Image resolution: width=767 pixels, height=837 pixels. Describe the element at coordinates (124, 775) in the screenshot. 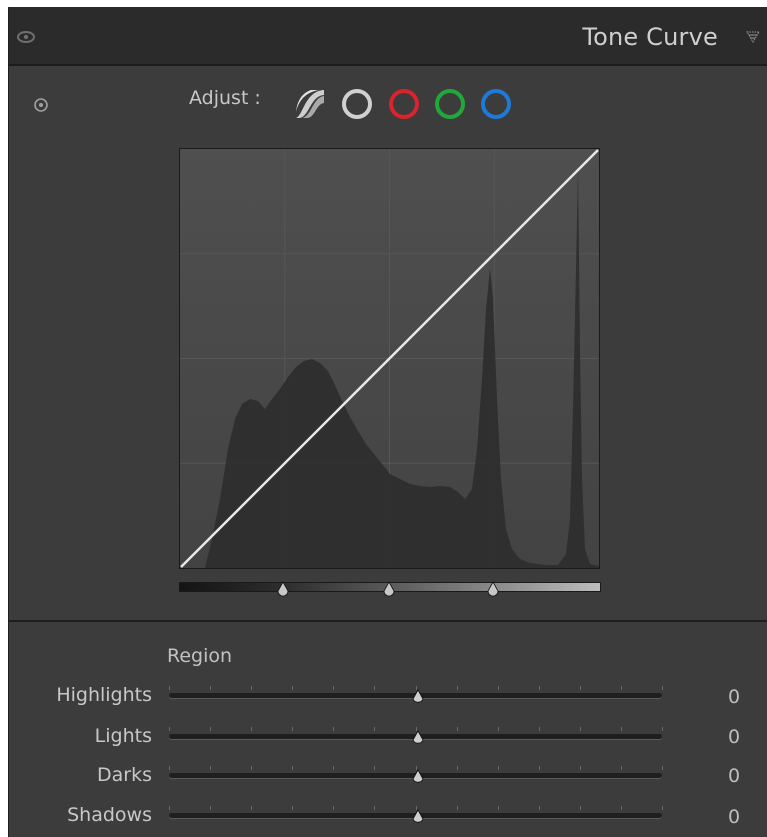

I see `darks-label: Darks` at that location.